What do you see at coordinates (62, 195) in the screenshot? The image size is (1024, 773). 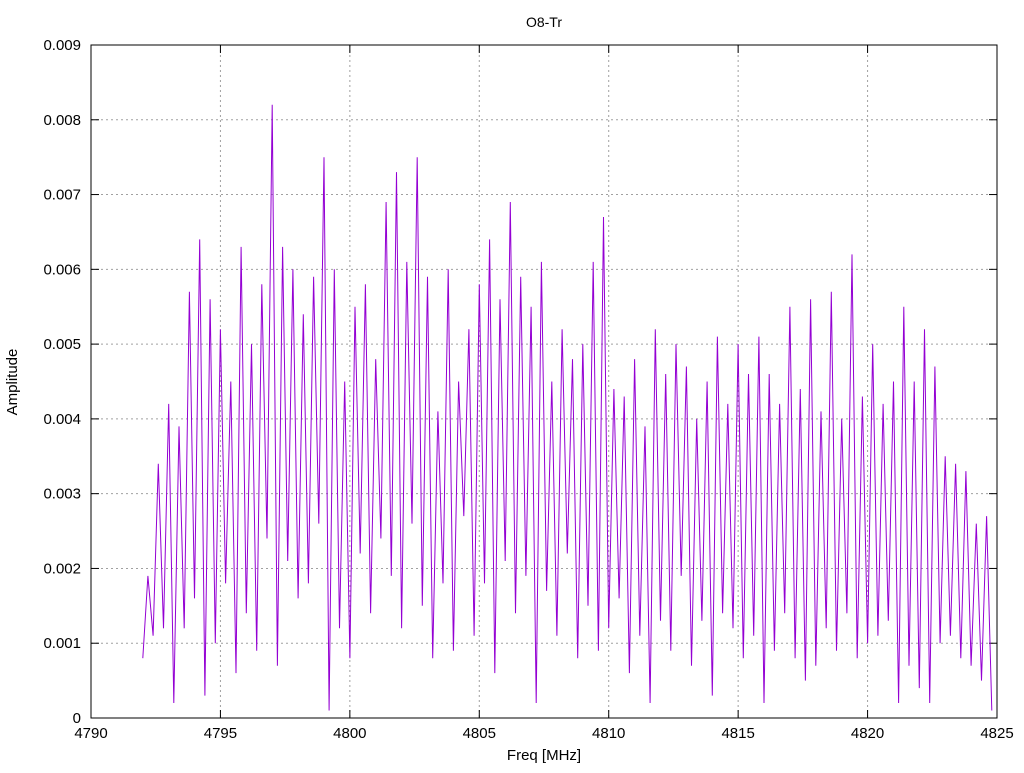 I see `y-tick-label: 0.007` at bounding box center [62, 195].